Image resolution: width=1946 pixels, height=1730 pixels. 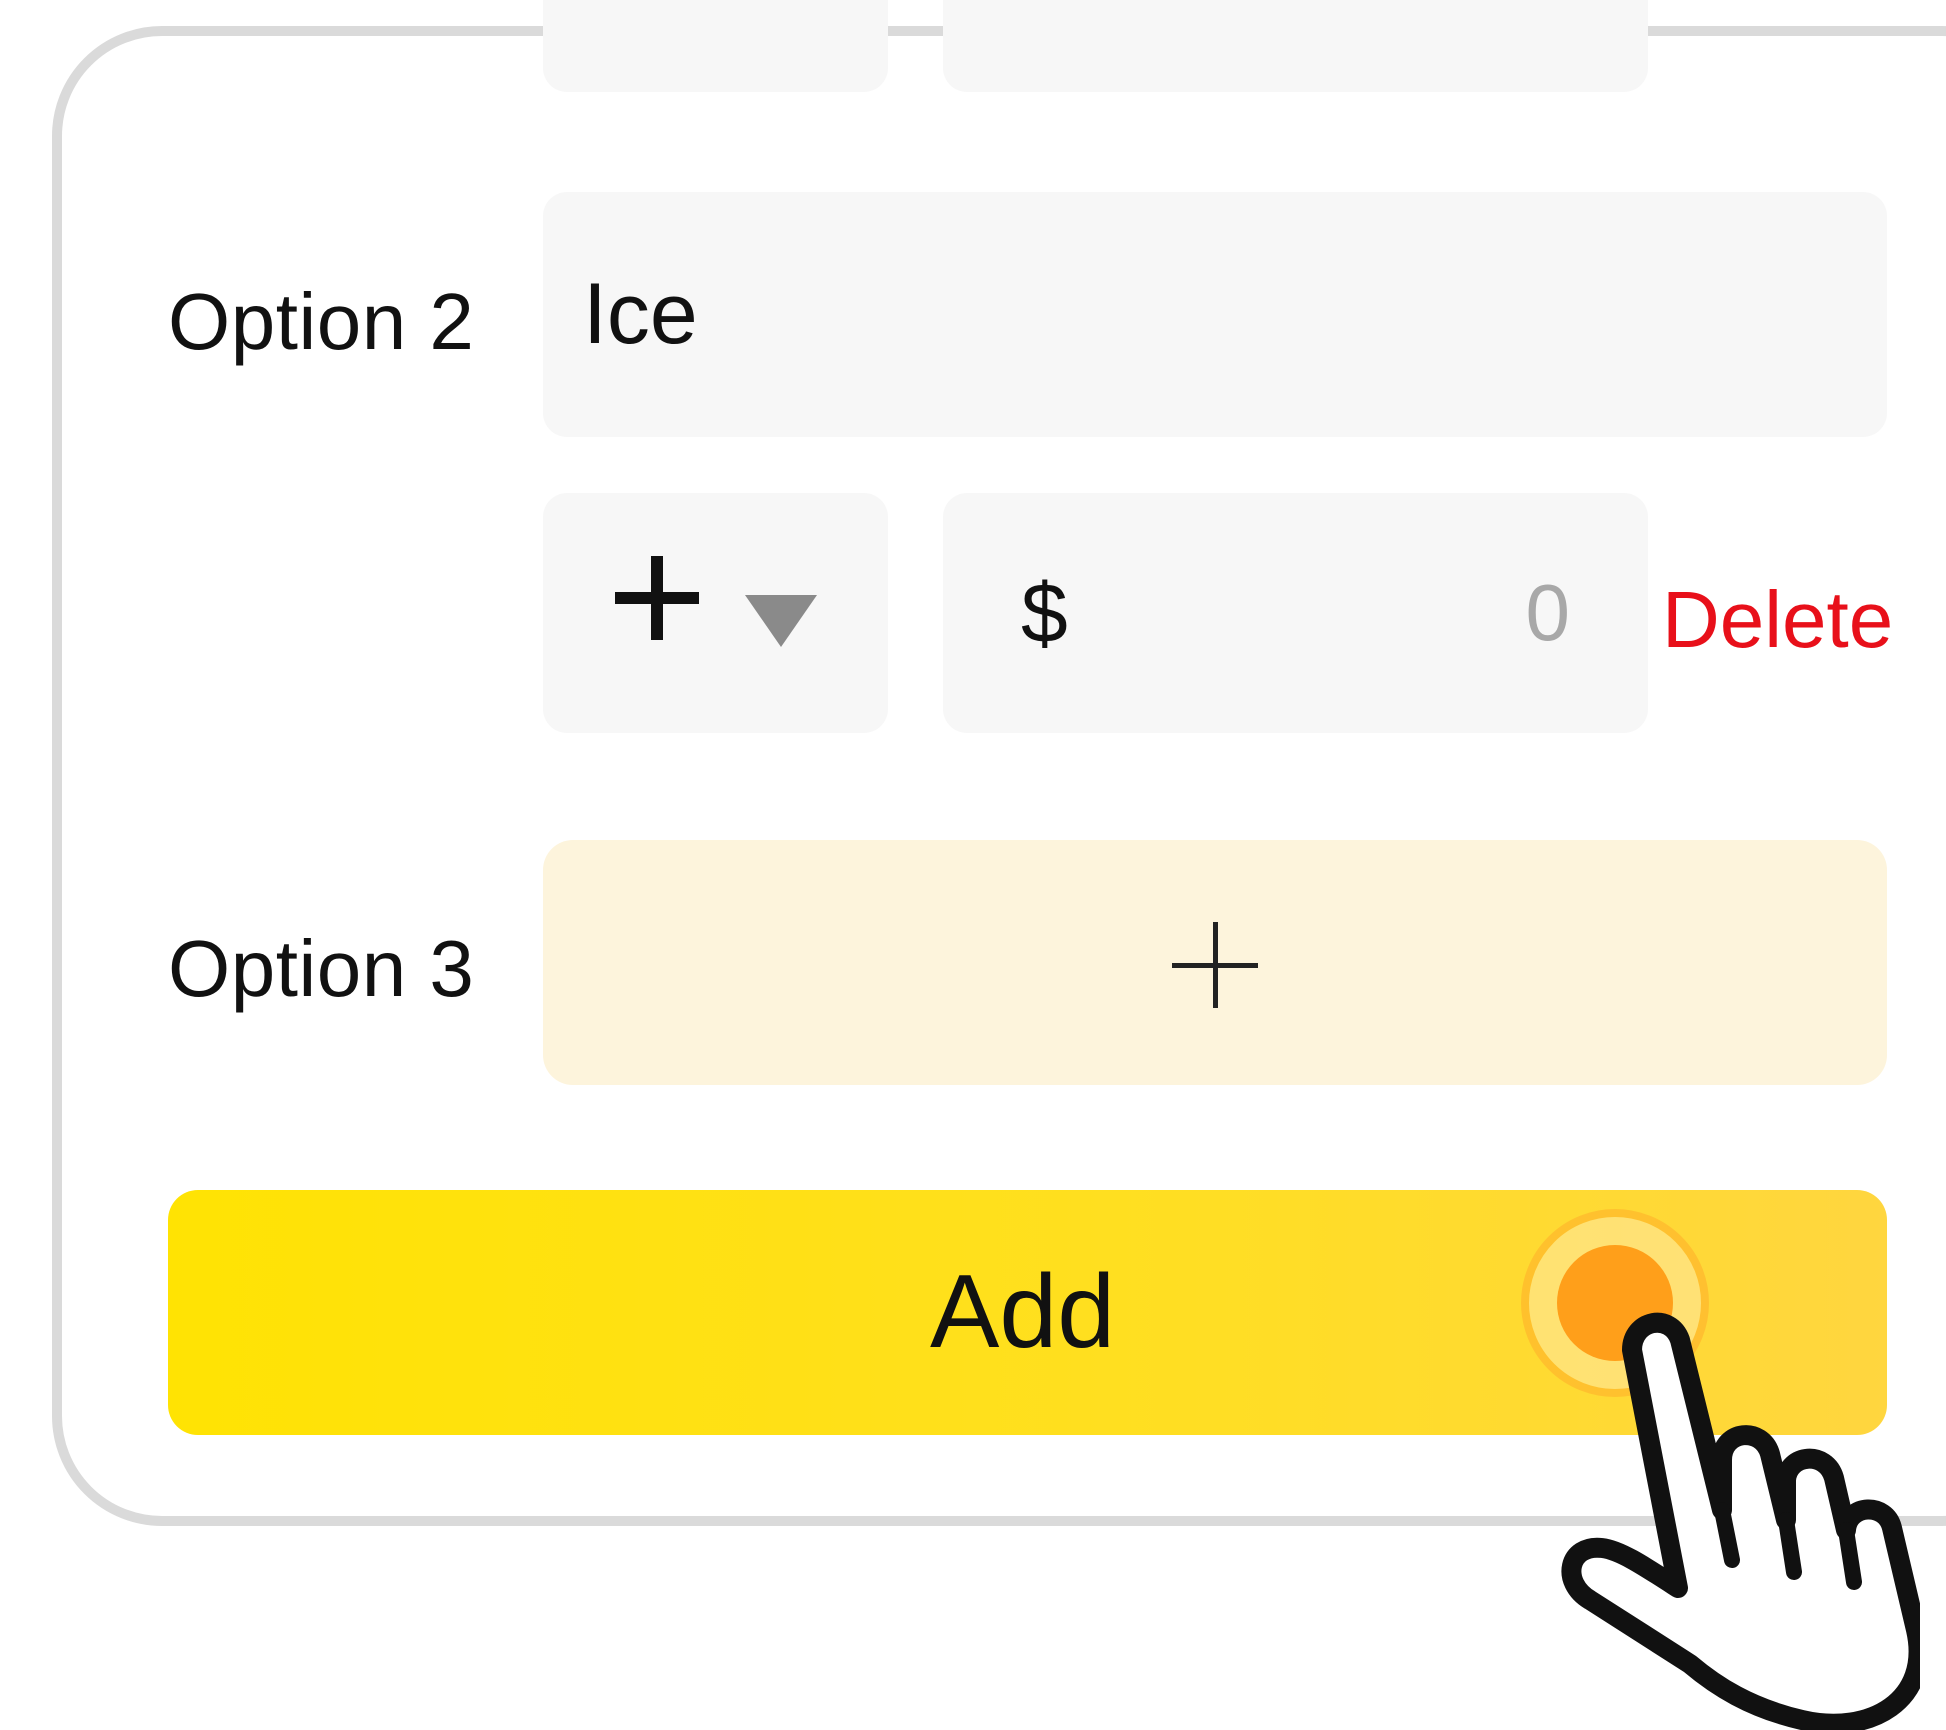 I want to click on option1-price-field-partial, so click(x=1295, y=46).